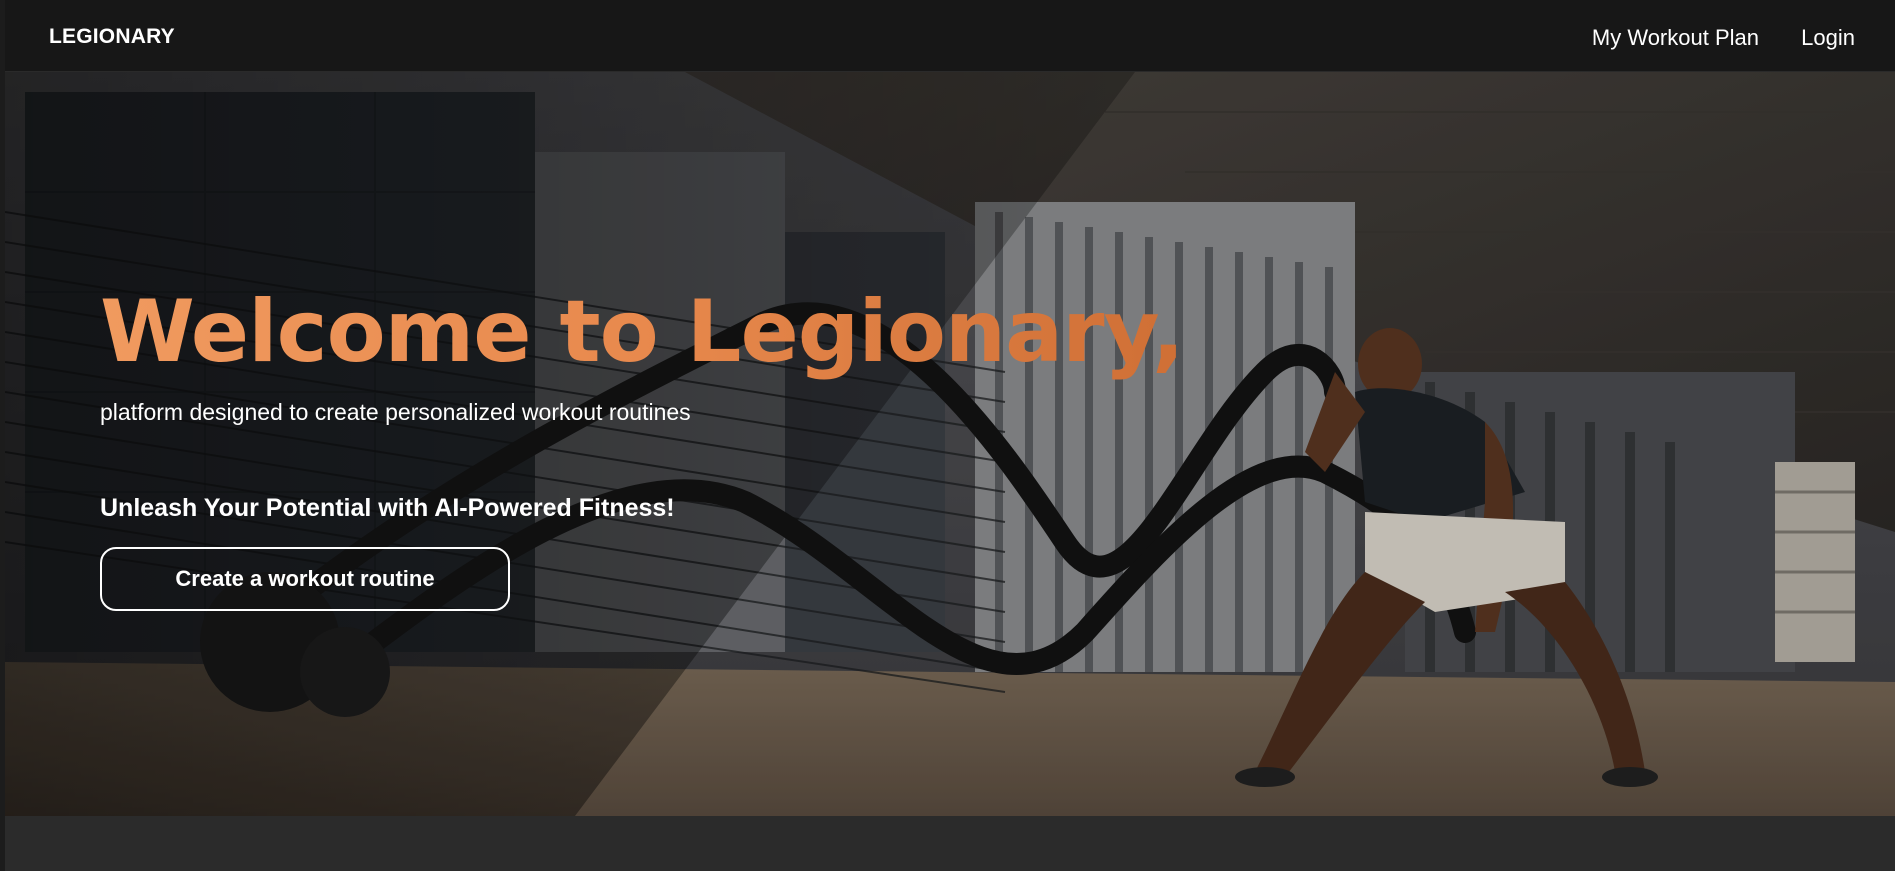 The width and height of the screenshot is (1895, 871). I want to click on hero-title: Welcome to Legionary,, so click(642, 332).